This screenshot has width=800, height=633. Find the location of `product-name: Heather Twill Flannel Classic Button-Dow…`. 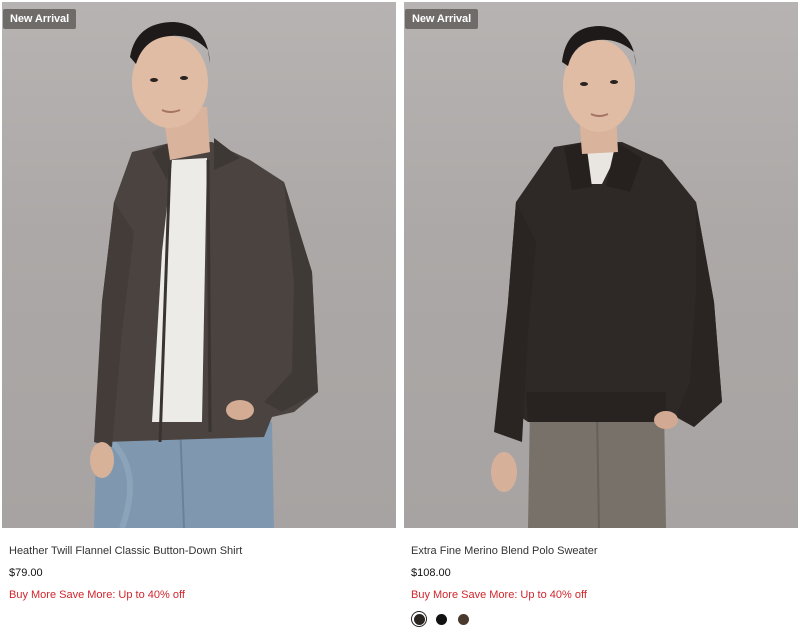

product-name: Heather Twill Flannel Classic Button-Dow… is located at coordinates (125, 551).